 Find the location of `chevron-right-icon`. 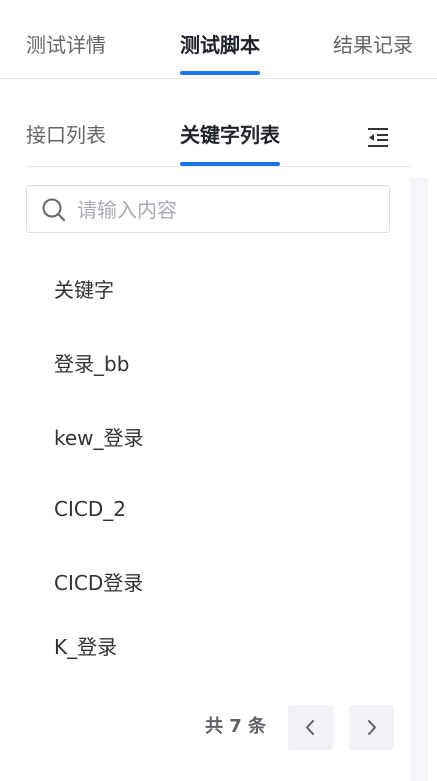

chevron-right-icon is located at coordinates (372, 727).